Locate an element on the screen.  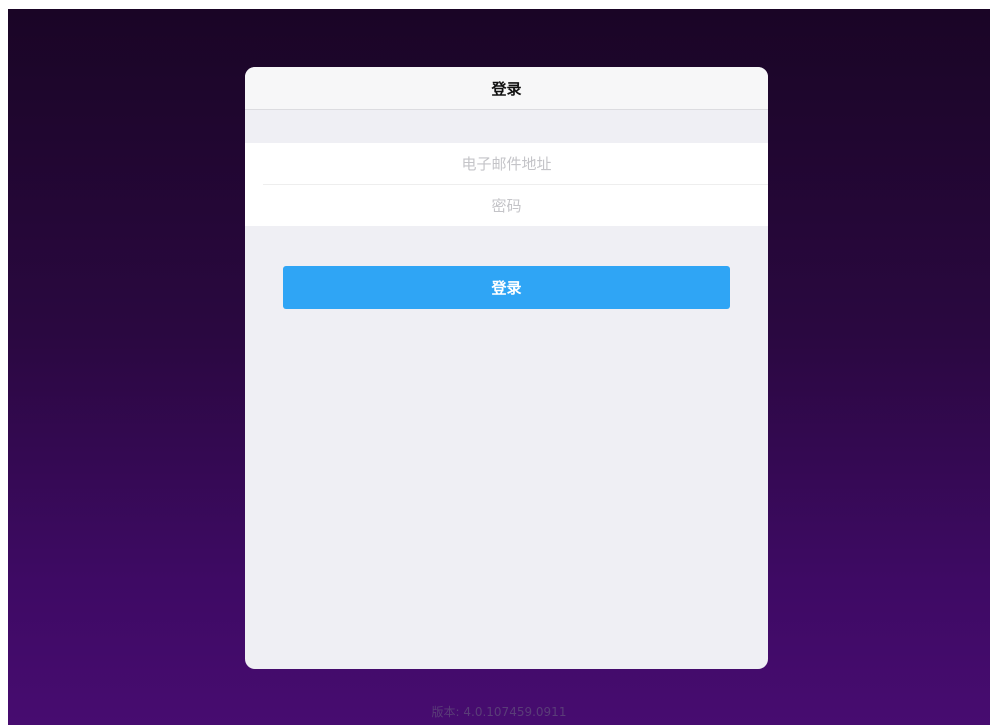
email-field-row is located at coordinates (506, 163).